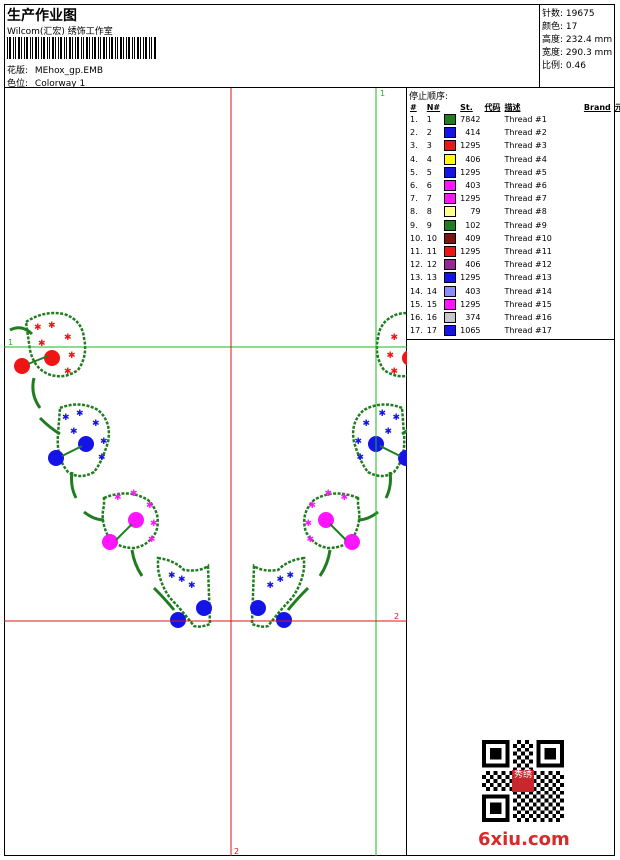 This screenshot has height=860, width=620. I want to click on row-number: 17, so click(431, 331).